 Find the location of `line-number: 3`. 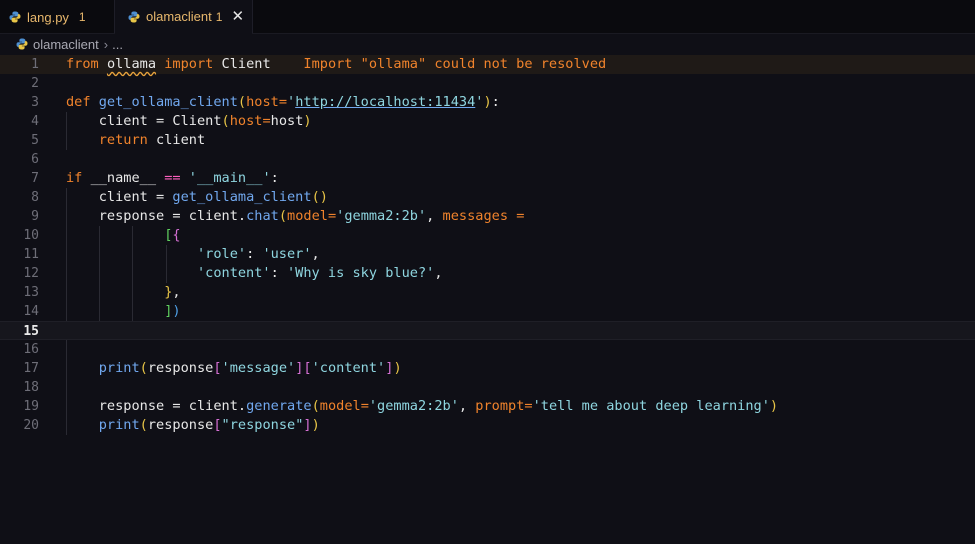

line-number: 3 is located at coordinates (35, 102).